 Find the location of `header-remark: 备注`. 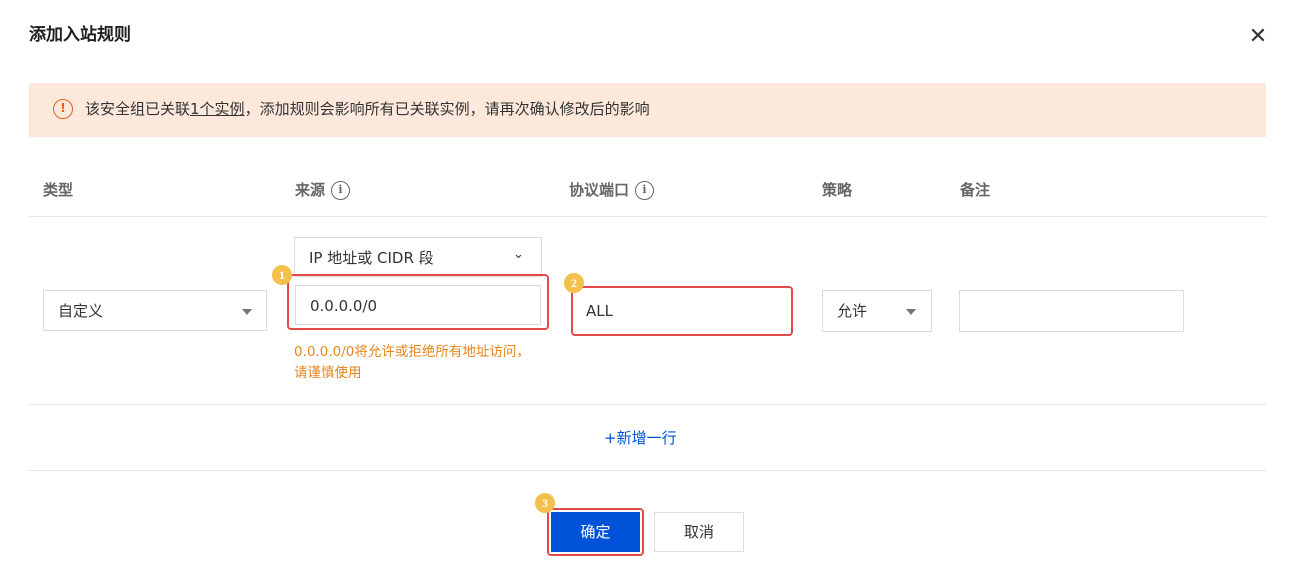

header-remark: 备注 is located at coordinates (975, 190).